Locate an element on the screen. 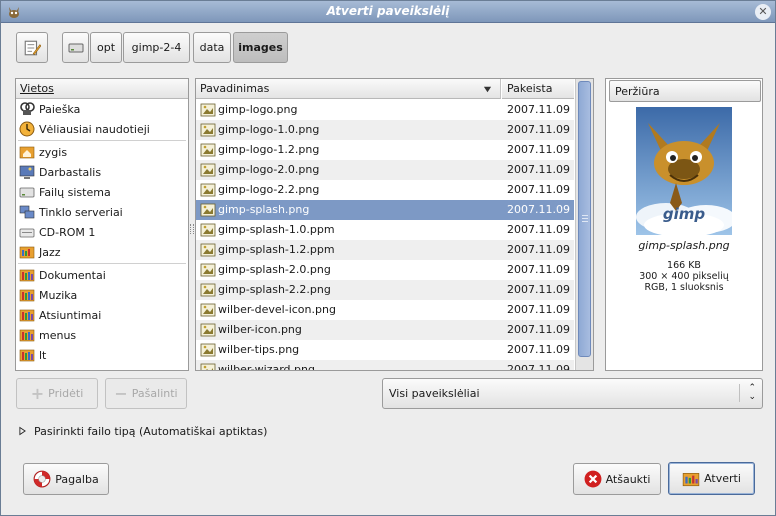 The width and height of the screenshot is (776, 516). file-row: gimp-splash-1.2.ppm 2007.11.09 is located at coordinates (385, 250).